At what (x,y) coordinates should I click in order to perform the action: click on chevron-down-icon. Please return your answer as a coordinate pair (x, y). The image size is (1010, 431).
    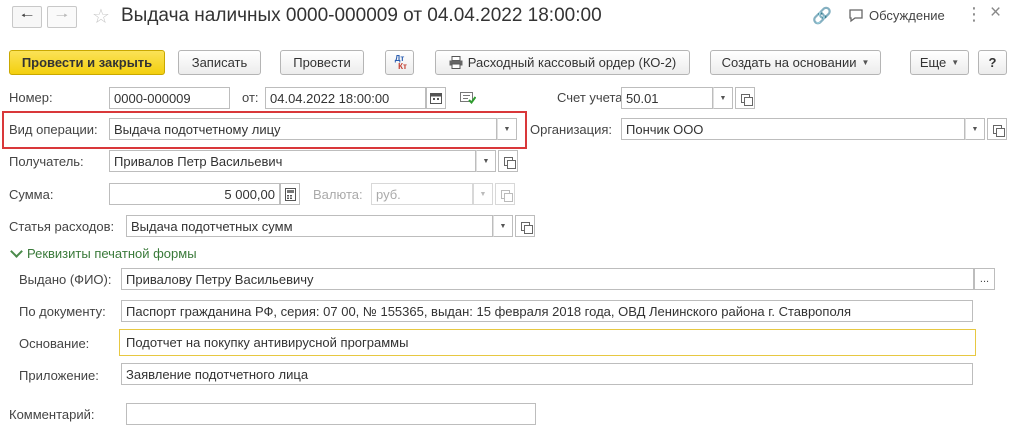
    Looking at the image, I should click on (16, 251).